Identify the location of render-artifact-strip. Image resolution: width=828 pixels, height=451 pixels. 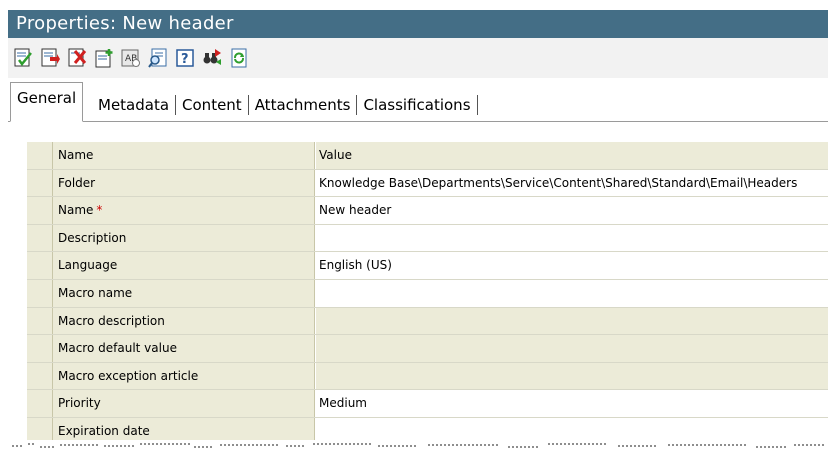
(418, 445).